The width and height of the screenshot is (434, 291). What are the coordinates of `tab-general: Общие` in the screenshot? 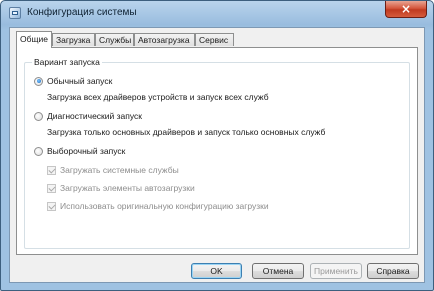 It's located at (34, 39).